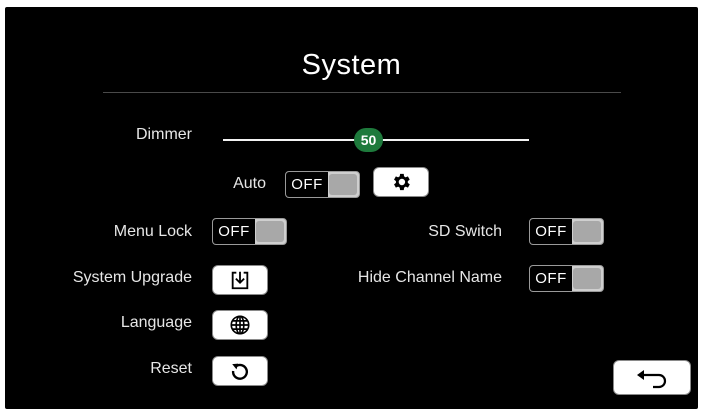 The image size is (704, 414). I want to click on download-icon, so click(240, 280).